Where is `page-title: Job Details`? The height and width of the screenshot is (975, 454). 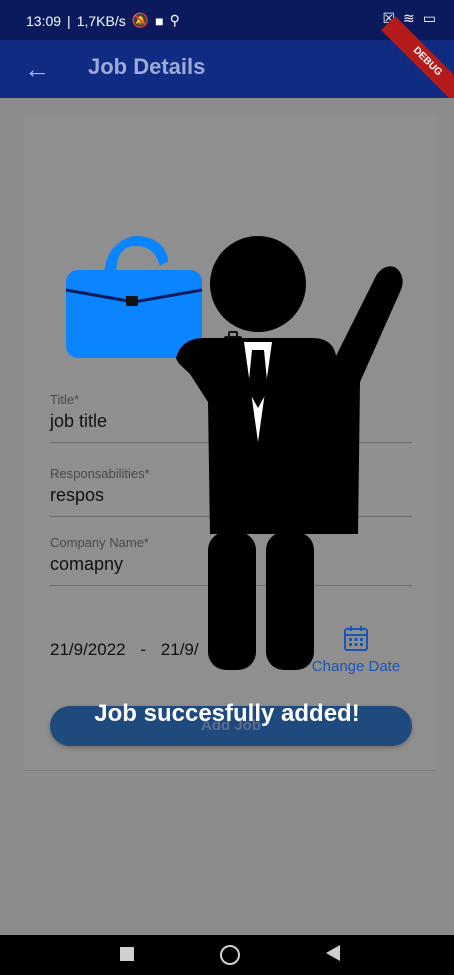 page-title: Job Details is located at coordinates (147, 66).